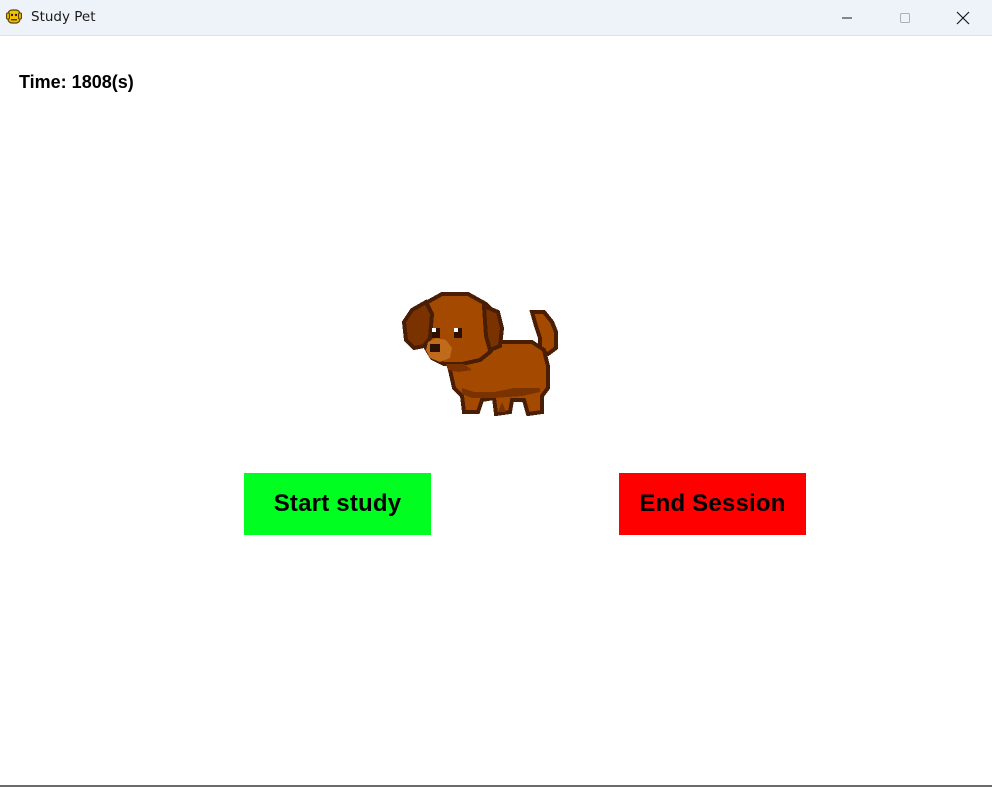 The height and width of the screenshot is (787, 992). Describe the element at coordinates (63, 17) in the screenshot. I see `window-title: Study Pet` at that location.